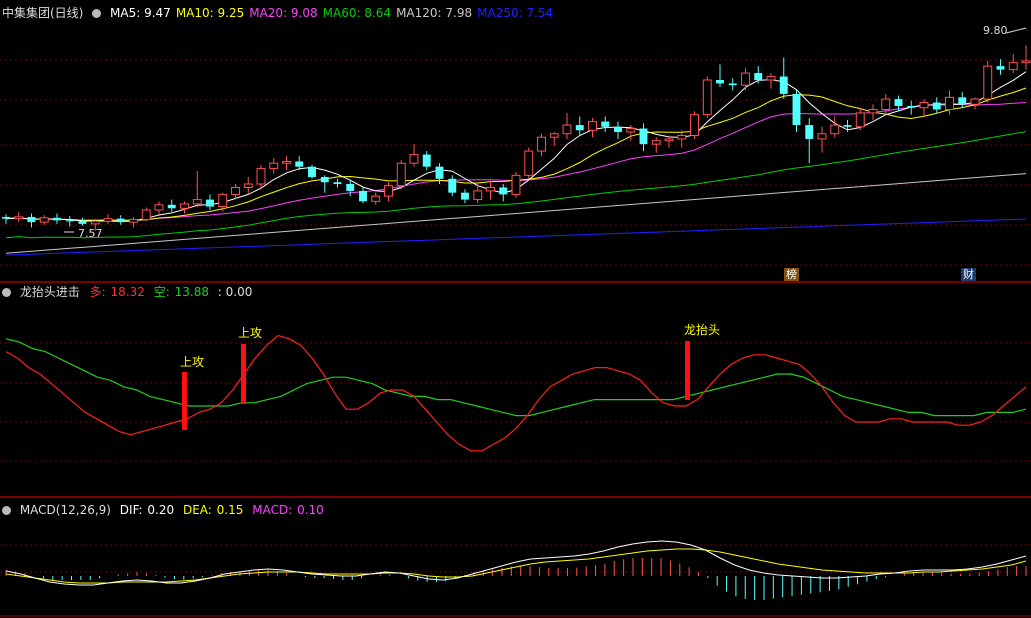  Describe the element at coordinates (516, 377) in the screenshot. I see `bear-line` at that location.